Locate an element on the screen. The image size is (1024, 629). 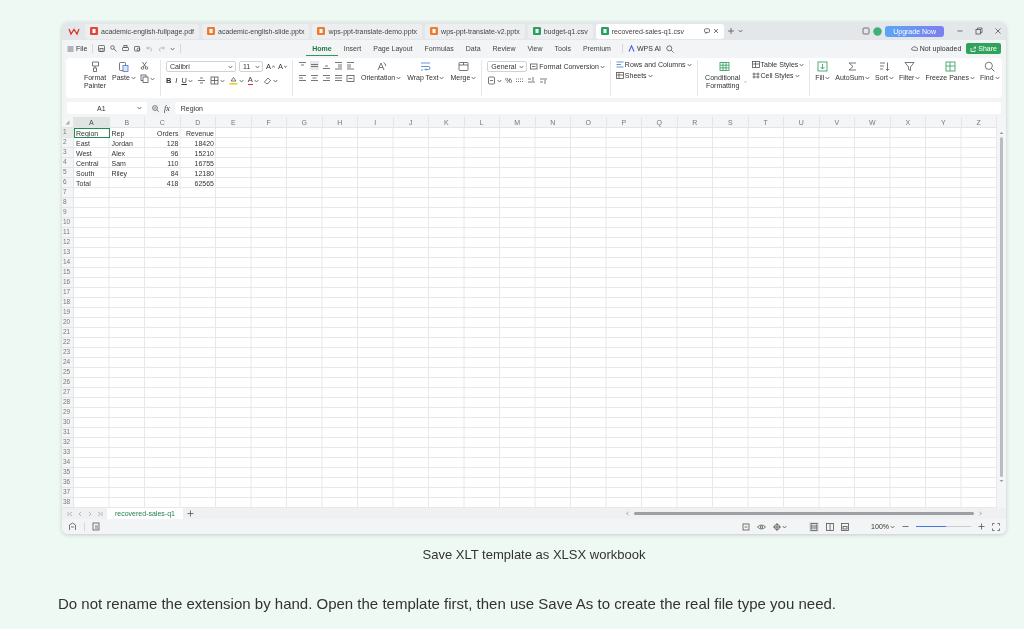
add-sheet-icon is located at coordinates (190, 513).